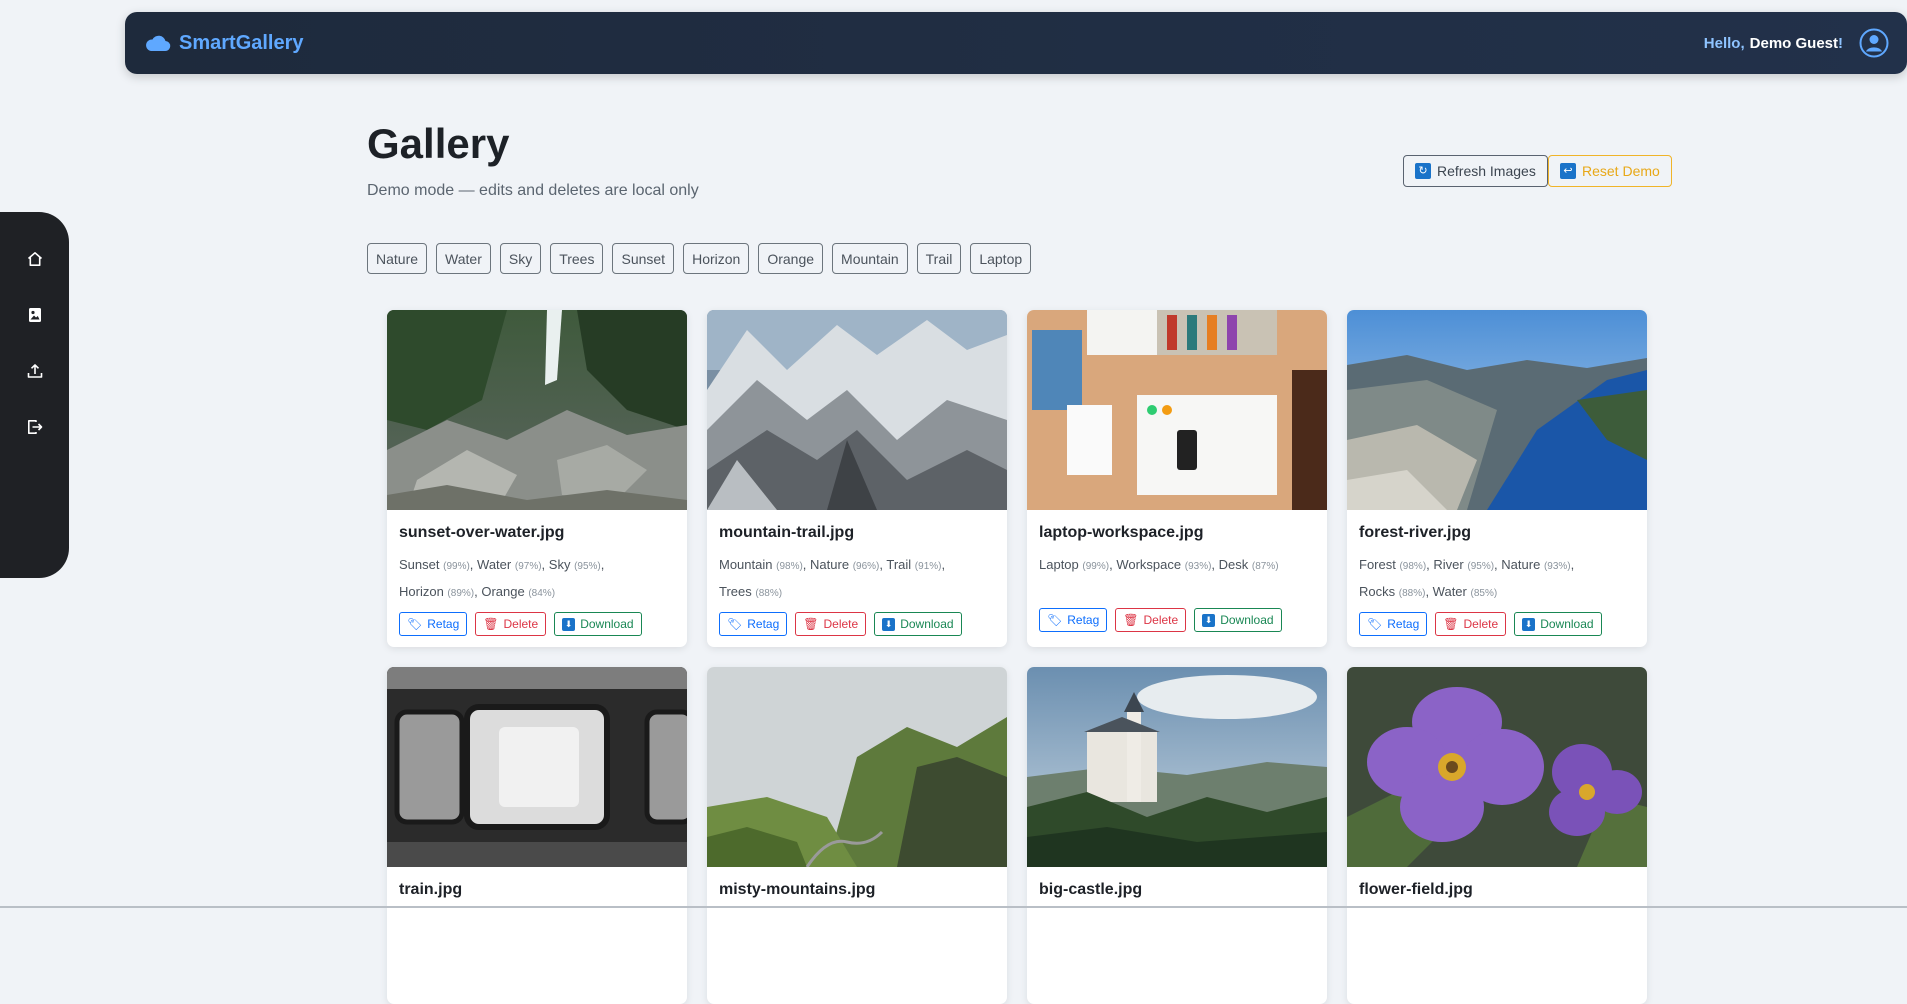 This screenshot has width=1907, height=1004. What do you see at coordinates (1874, 43) in the screenshot?
I see `user-avatar-icon` at bounding box center [1874, 43].